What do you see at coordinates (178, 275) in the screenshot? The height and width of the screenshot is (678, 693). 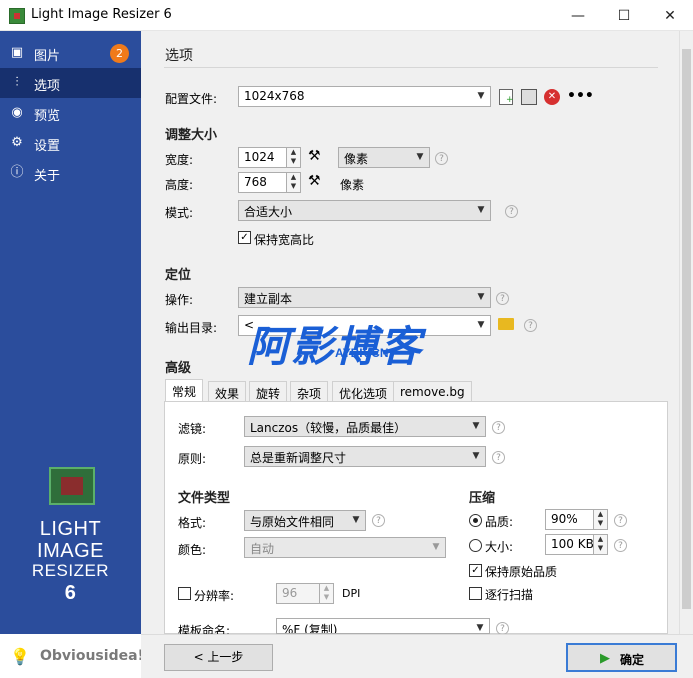 I see `location-heading: 定位` at bounding box center [178, 275].